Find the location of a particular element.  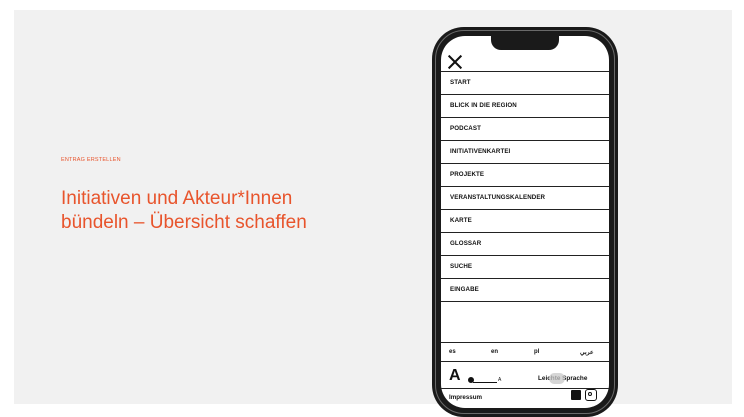

menu-item-initiativenkartei: INITIATIVENKARTEI is located at coordinates (525, 152).